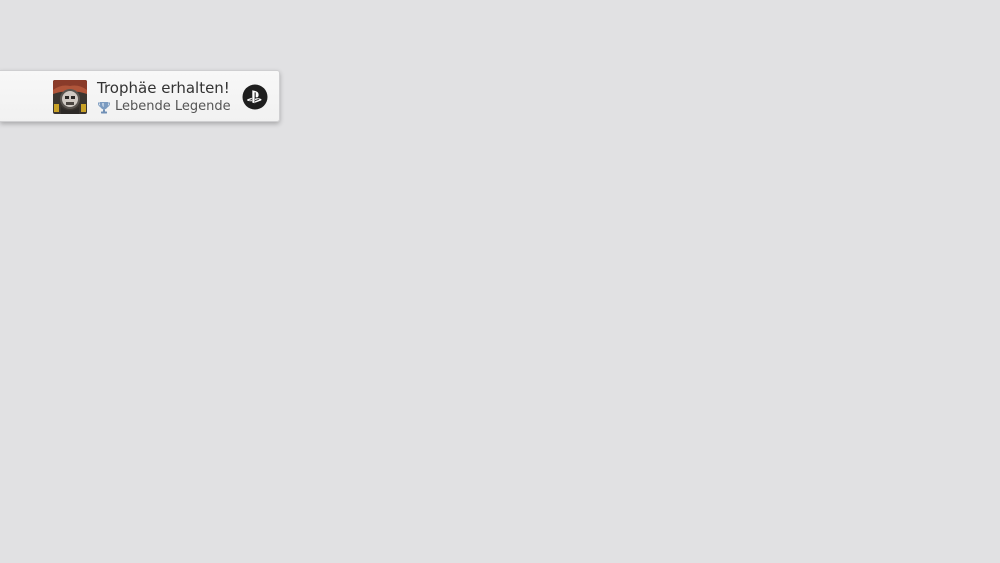  What do you see at coordinates (163, 88) in the screenshot?
I see `notification-title: Trophäe erhalten!` at bounding box center [163, 88].